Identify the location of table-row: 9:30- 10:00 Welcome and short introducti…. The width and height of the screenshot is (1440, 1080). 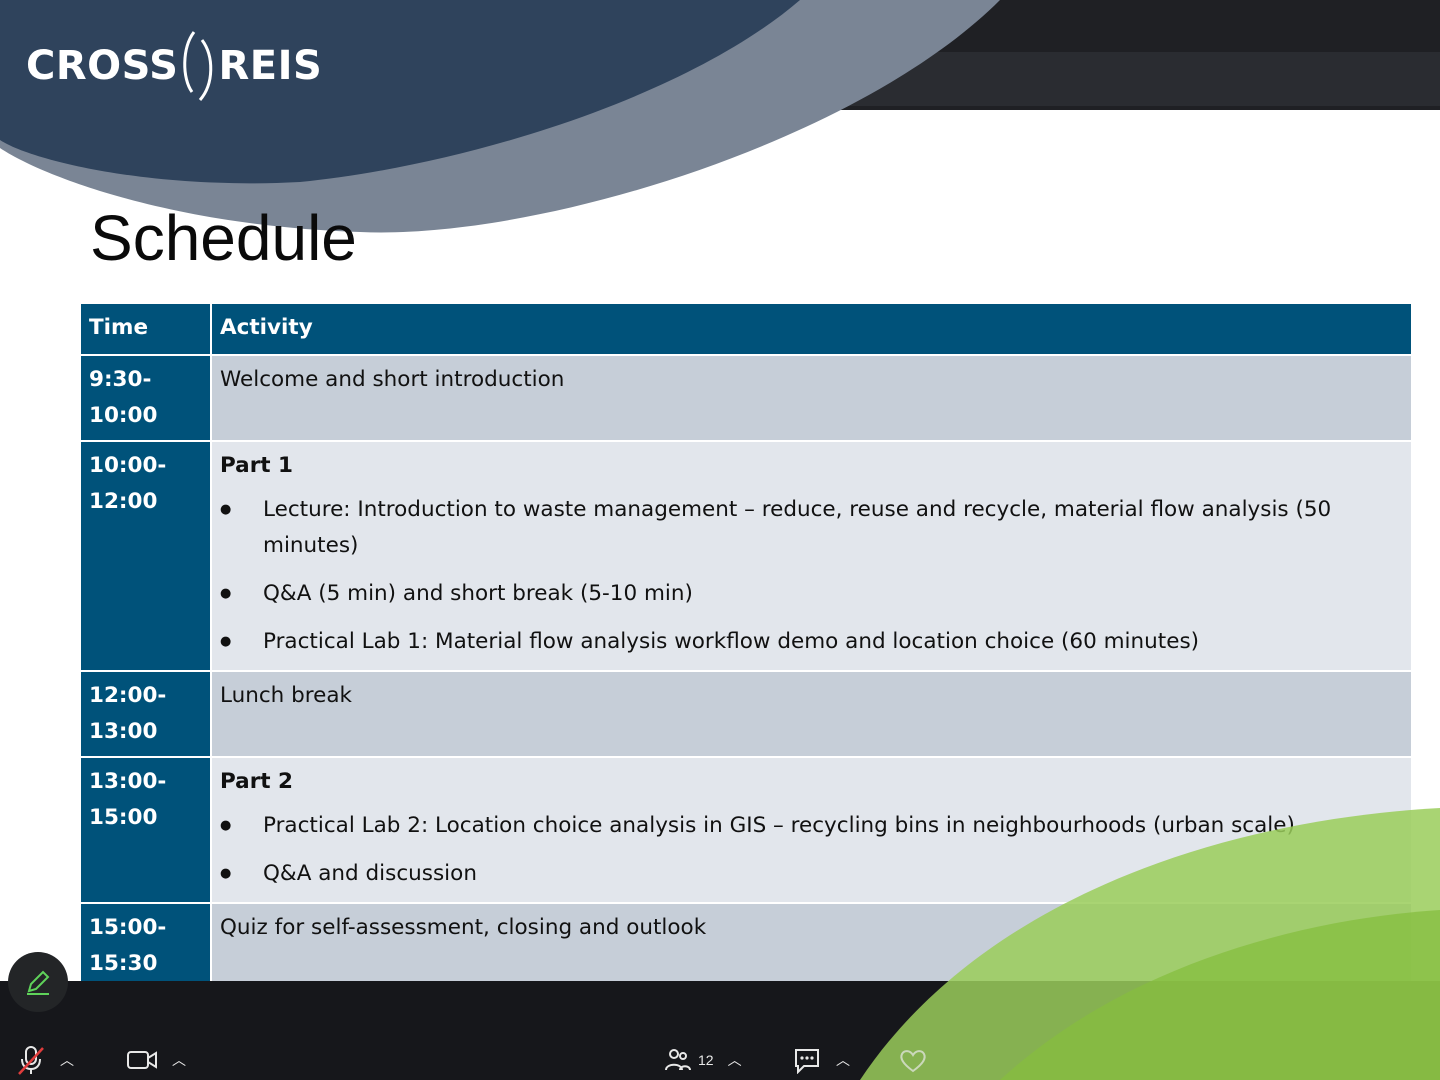
(746, 398).